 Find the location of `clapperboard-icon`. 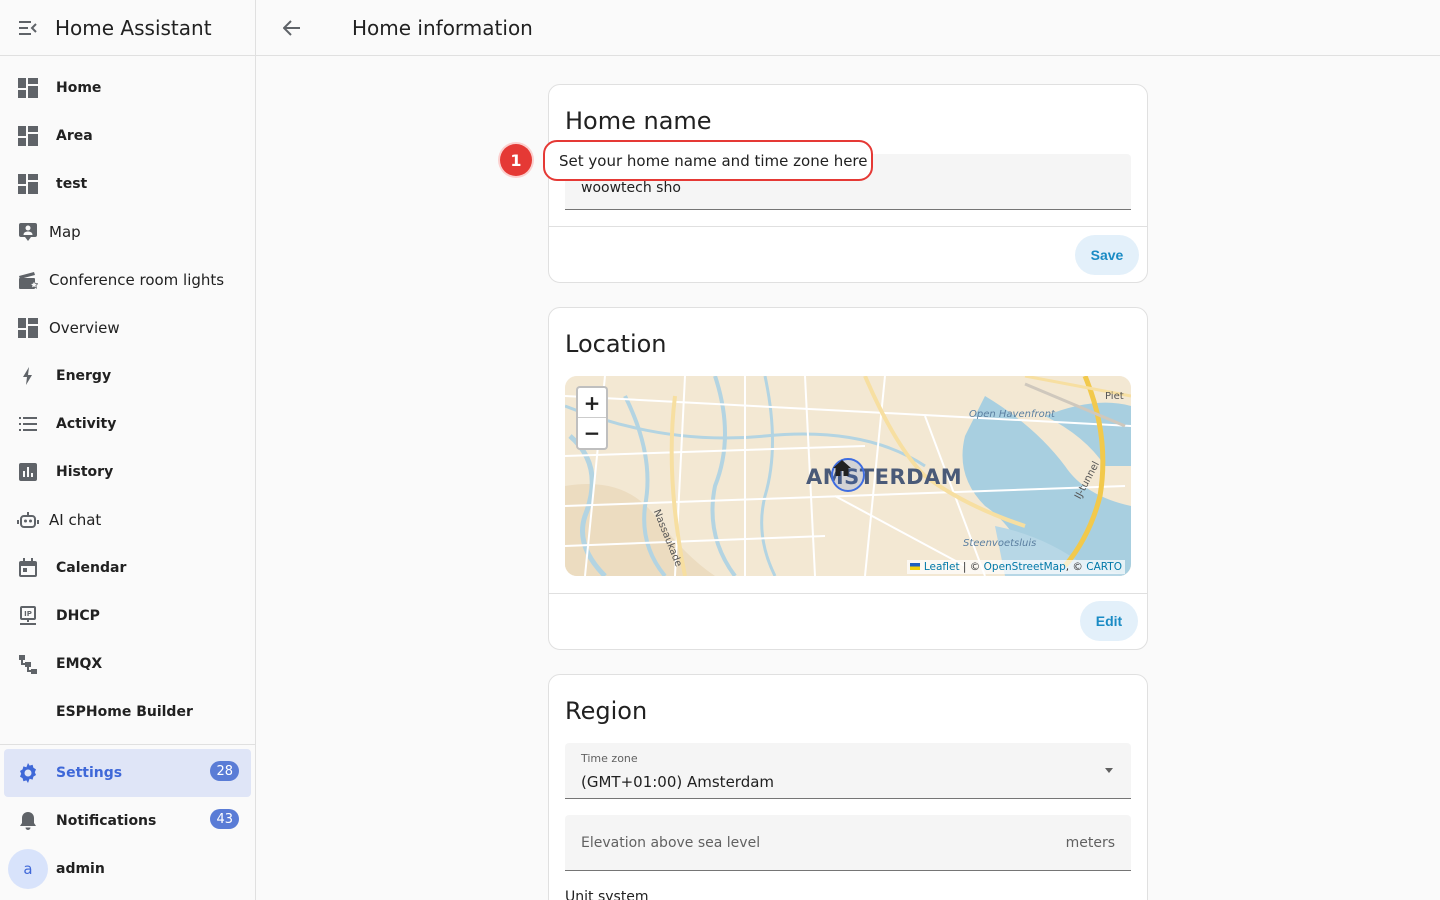

clapperboard-icon is located at coordinates (28, 280).